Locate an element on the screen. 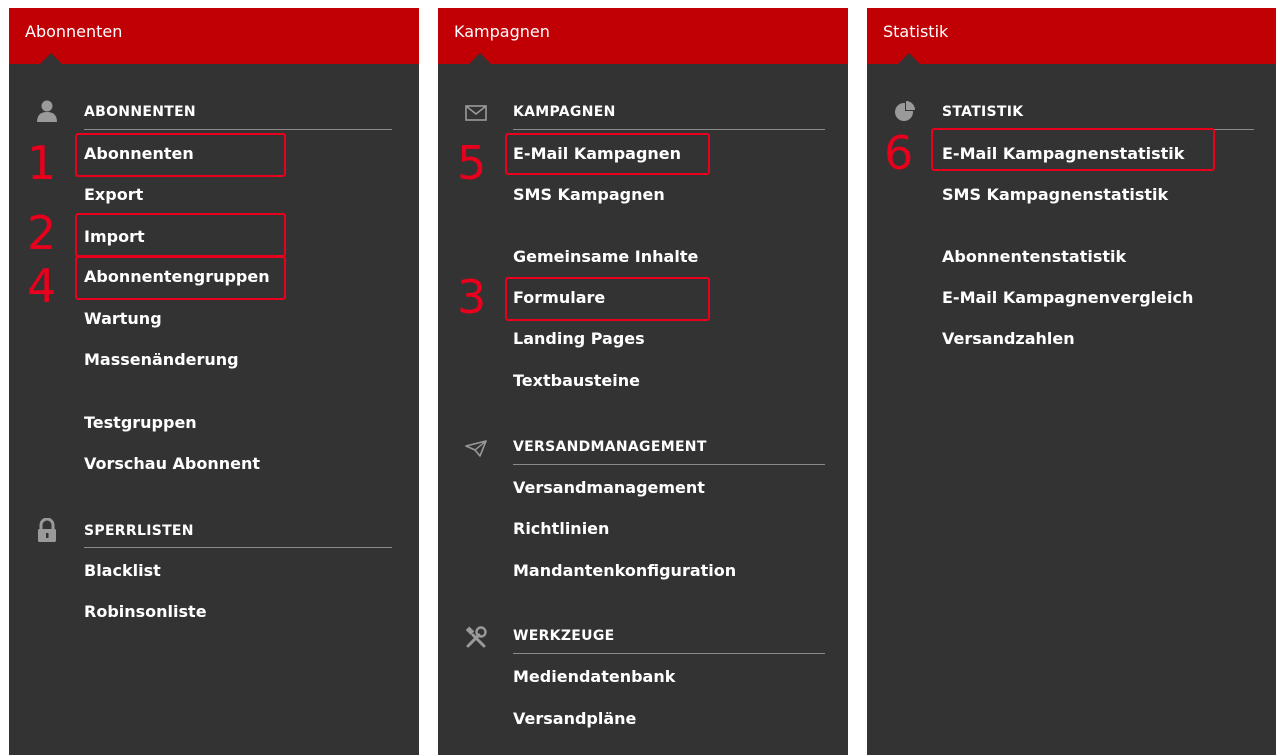 Image resolution: width=1276 pixels, height=755 pixels. menu-item-mediendatenbank: Mediendatenbank is located at coordinates (594, 677).